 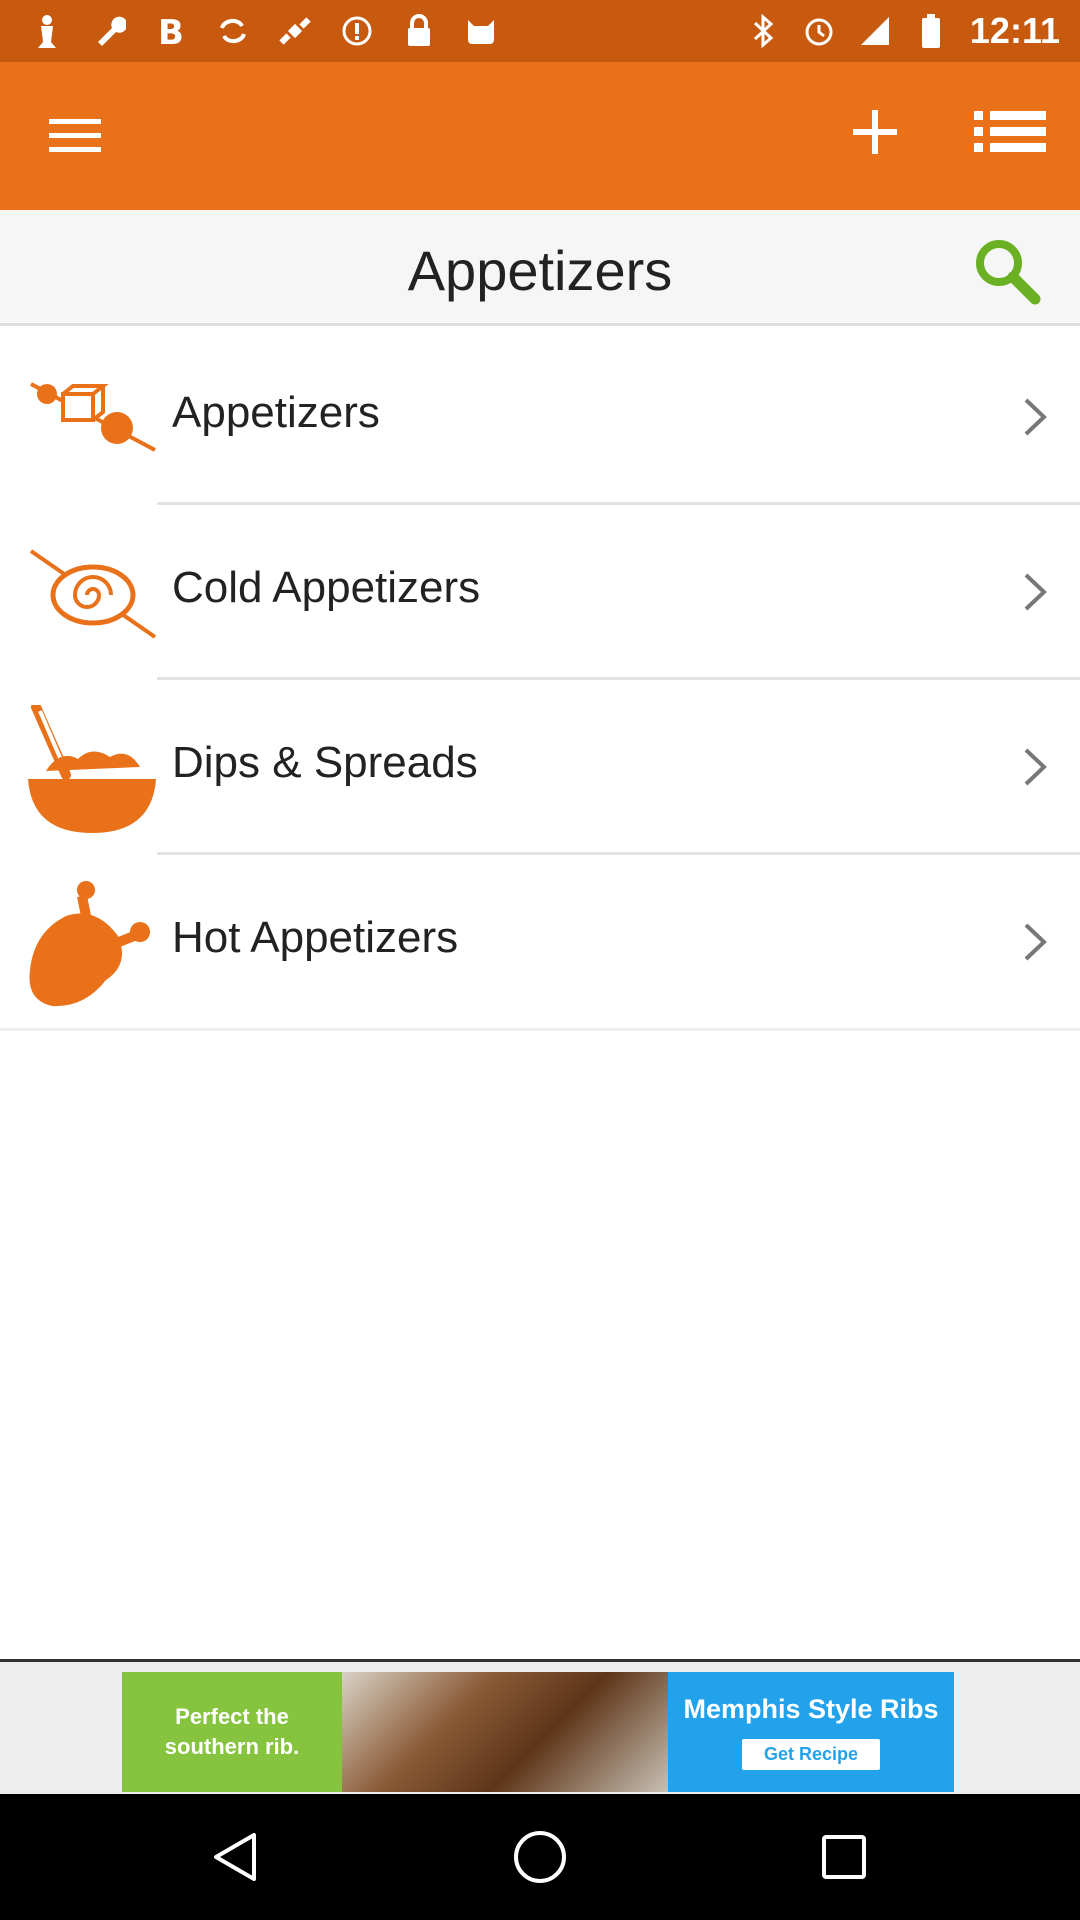 What do you see at coordinates (540, 31) in the screenshot?
I see `status-bar: B 12:11` at bounding box center [540, 31].